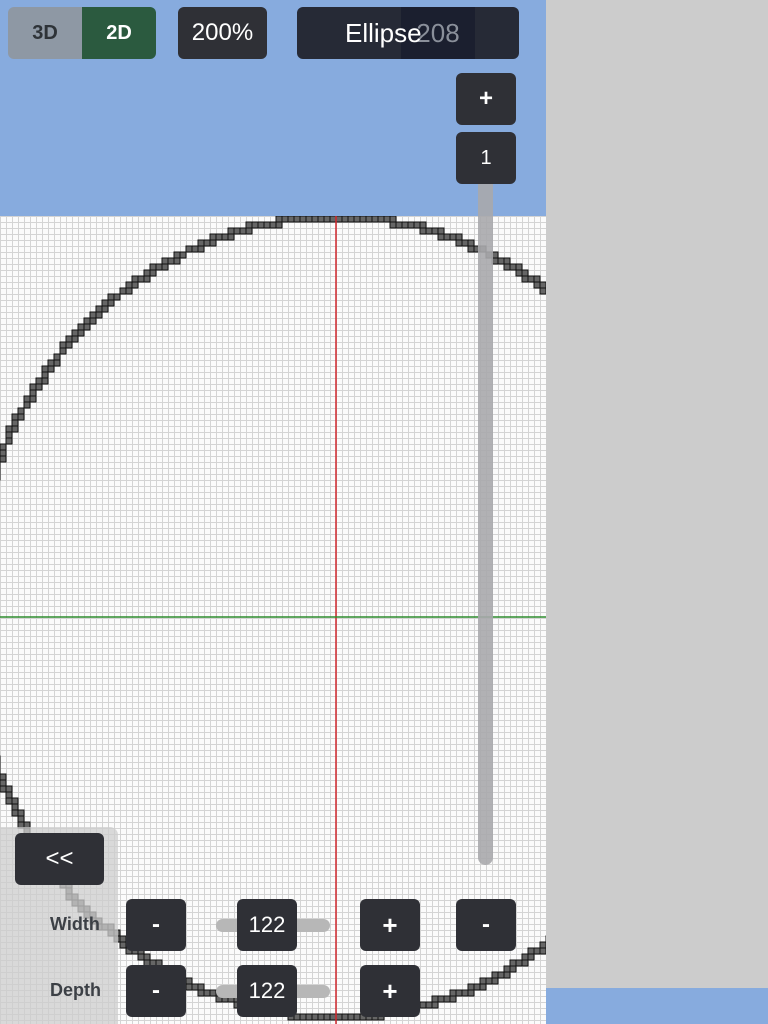  I want to click on shape-name: Ellipse, so click(383, 32).